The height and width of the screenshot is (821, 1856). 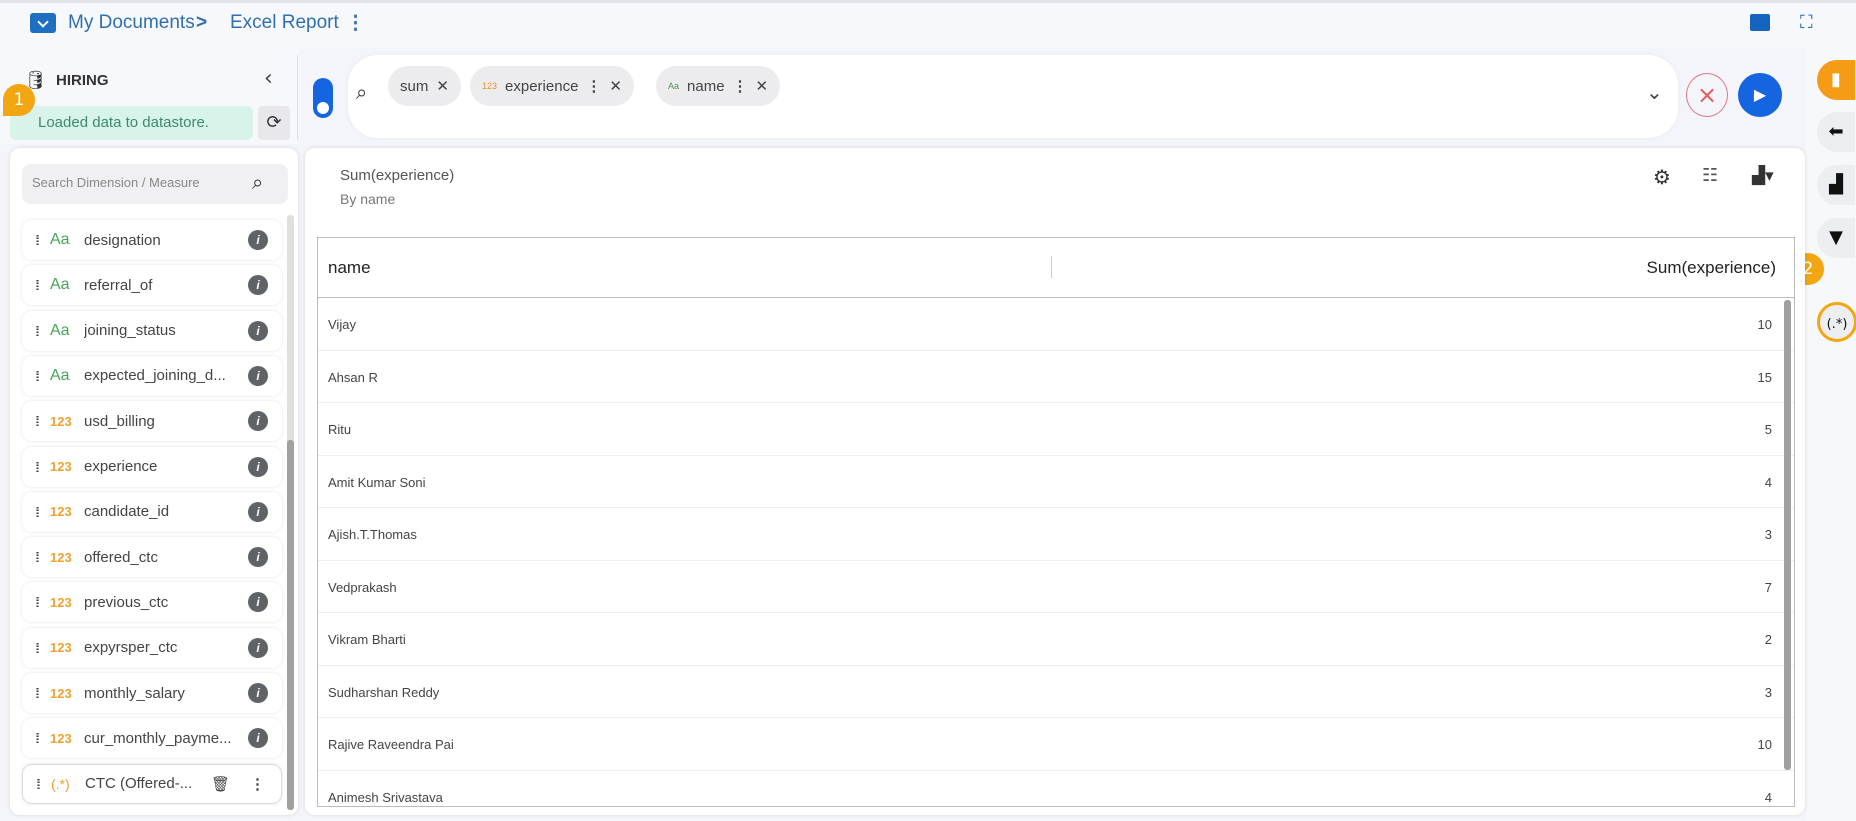 What do you see at coordinates (284, 22) in the screenshot?
I see `breadcrumb-excel-report: Excel Report` at bounding box center [284, 22].